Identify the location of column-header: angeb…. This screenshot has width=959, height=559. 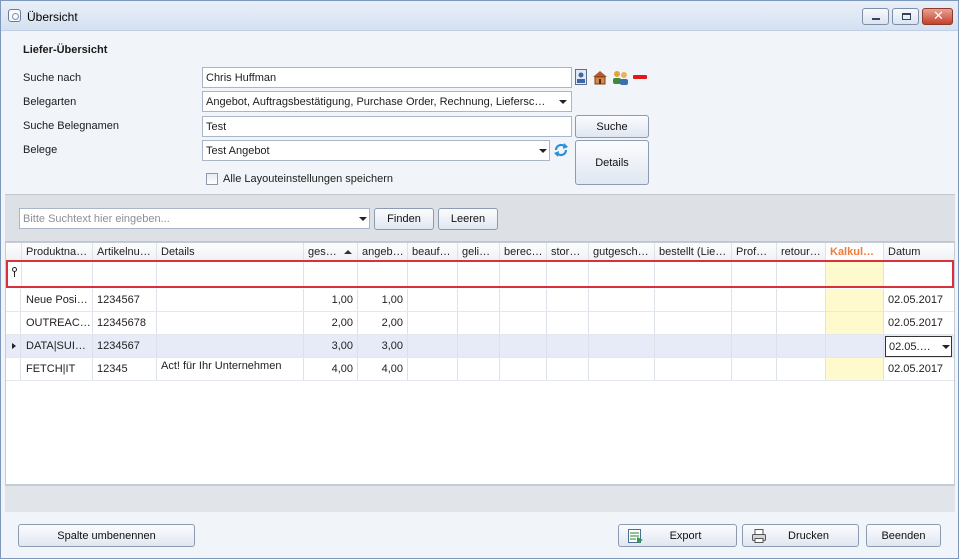
(383, 252).